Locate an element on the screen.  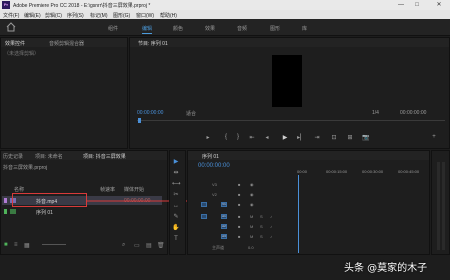
maximize-button: □ is located at coordinates (417, 5).